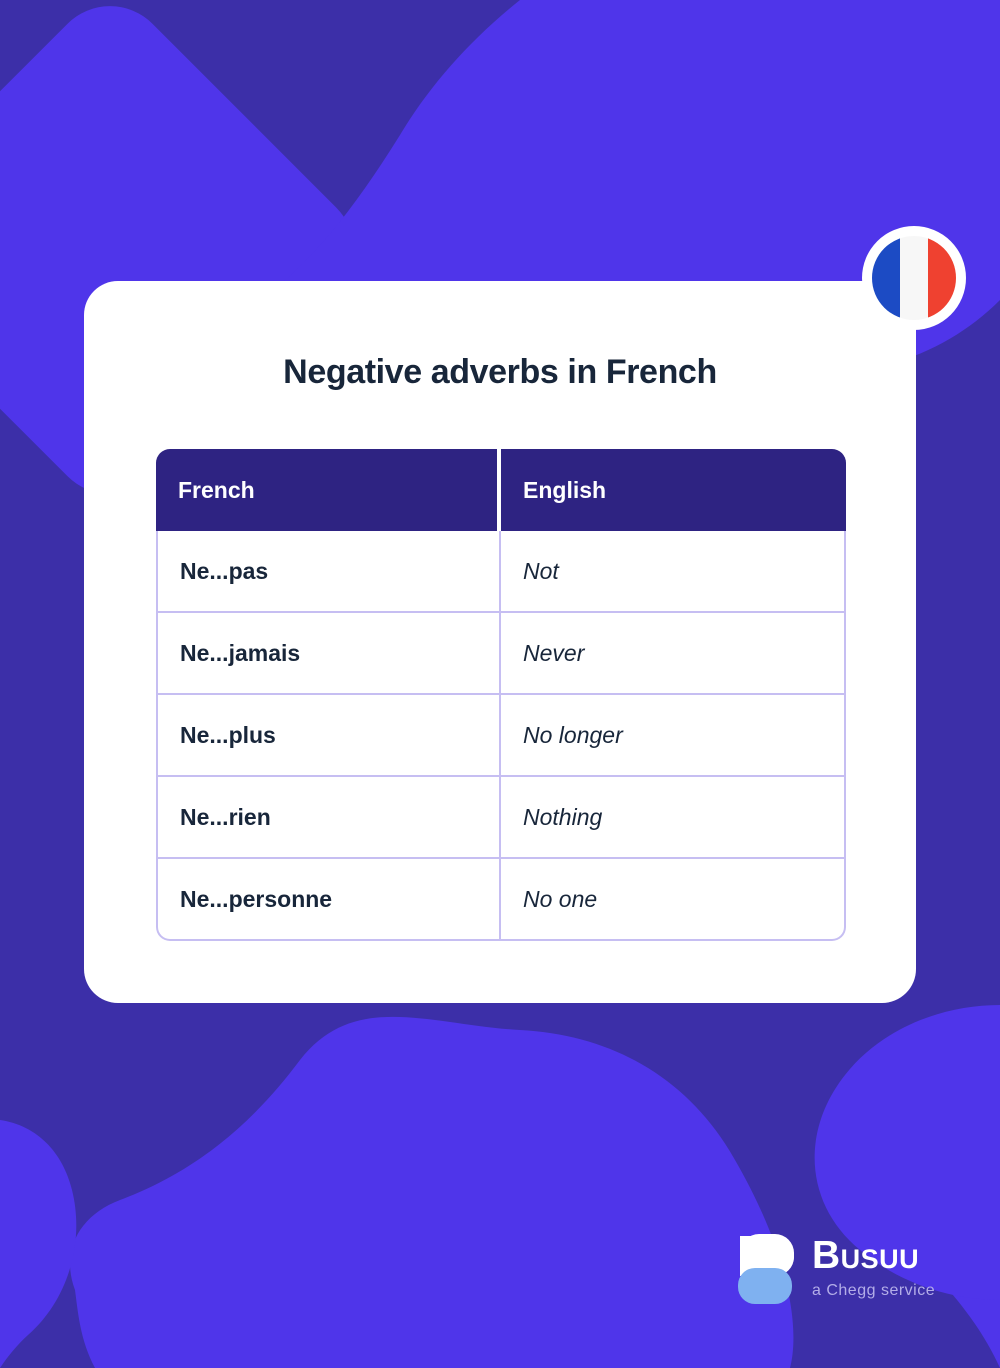 This screenshot has height=1368, width=1000. What do you see at coordinates (673, 900) in the screenshot?
I see `cell-english: No one` at bounding box center [673, 900].